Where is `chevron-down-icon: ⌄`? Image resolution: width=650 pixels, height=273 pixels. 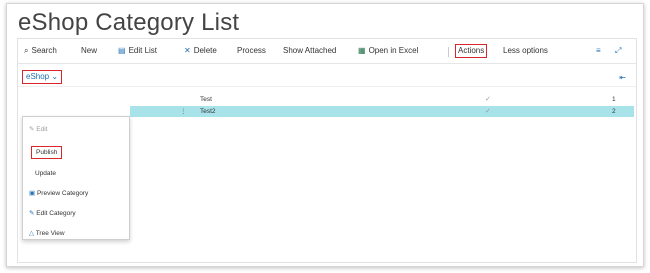
chevron-down-icon: ⌄ is located at coordinates (55, 76).